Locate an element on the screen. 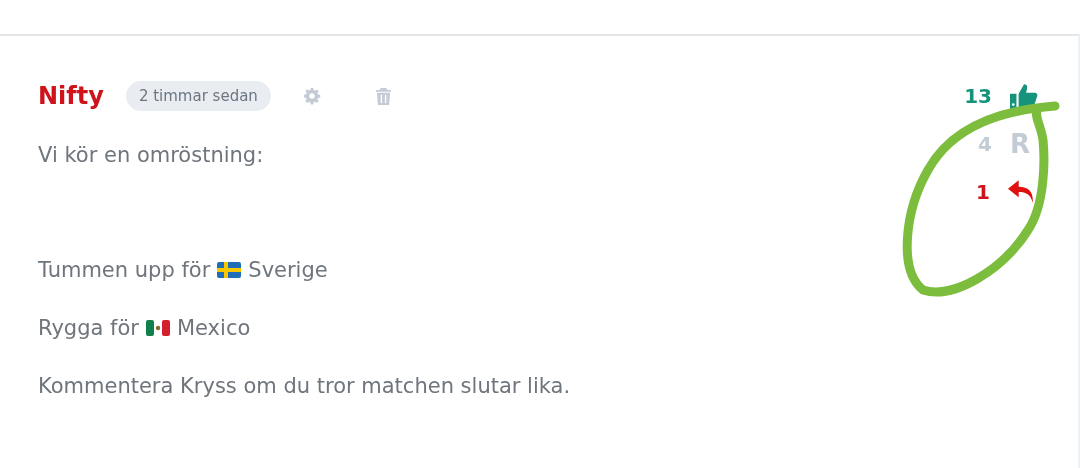 The width and height of the screenshot is (1080, 468). like-count: 13 is located at coordinates (978, 96).